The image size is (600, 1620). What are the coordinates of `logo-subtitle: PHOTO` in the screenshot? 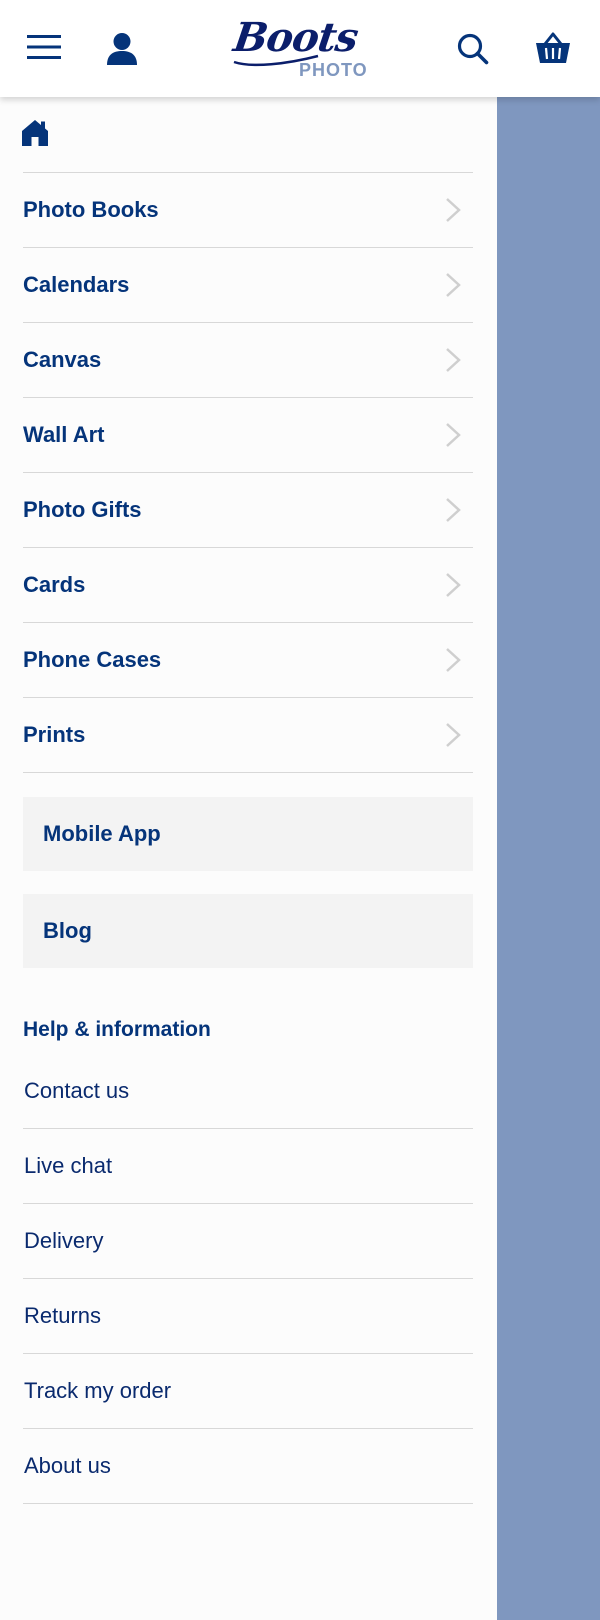 It's located at (333, 70).